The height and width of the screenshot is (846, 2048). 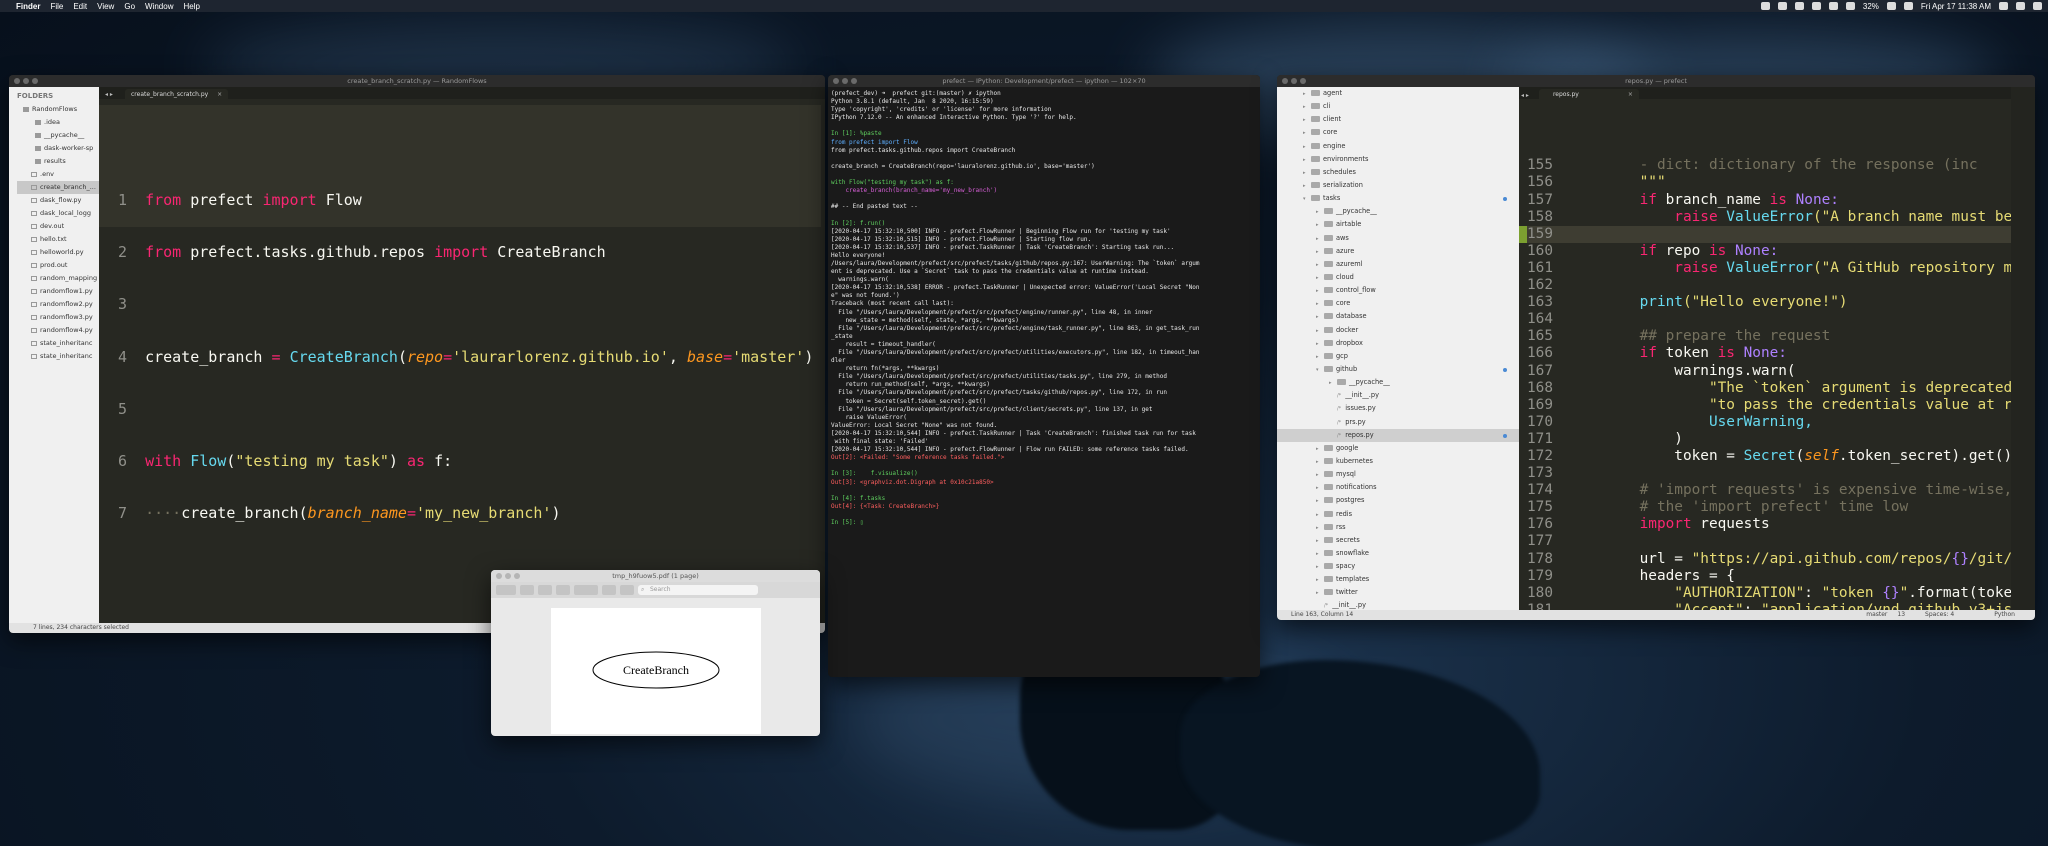 What do you see at coordinates (58, 278) in the screenshot?
I see `sidebar-item: random_mapping` at bounding box center [58, 278].